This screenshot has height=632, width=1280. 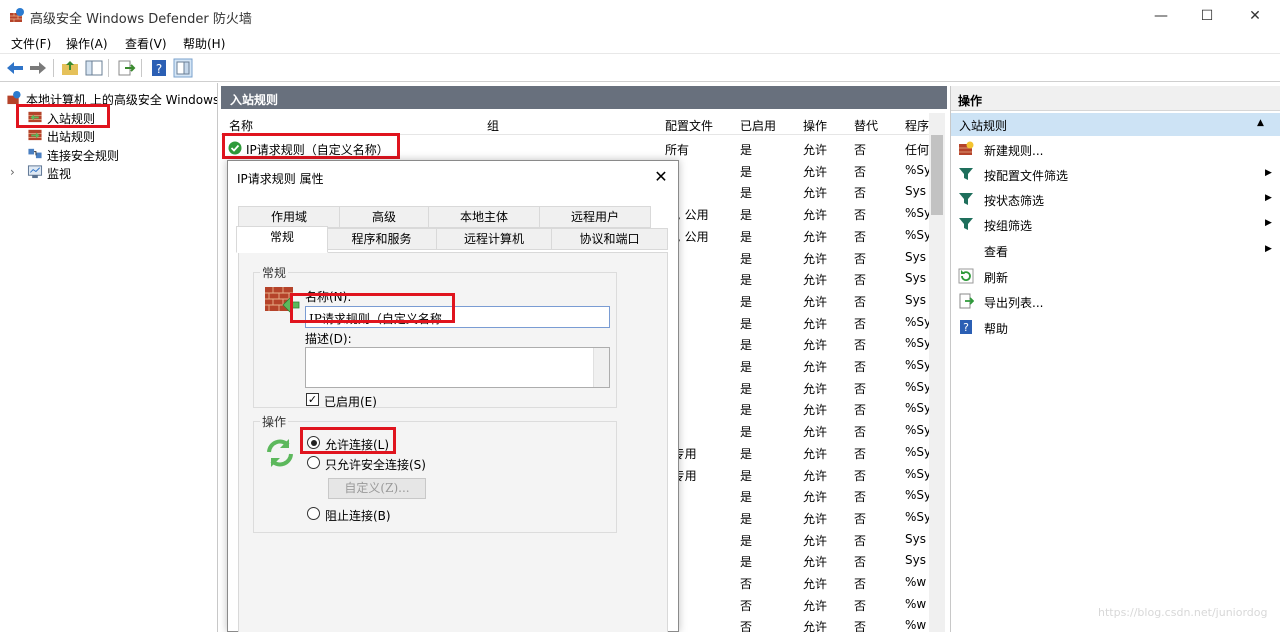 What do you see at coordinates (122, 100) in the screenshot?
I see `tree-root-label: 本地计算机 上的高级安全 Windows` at bounding box center [122, 100].